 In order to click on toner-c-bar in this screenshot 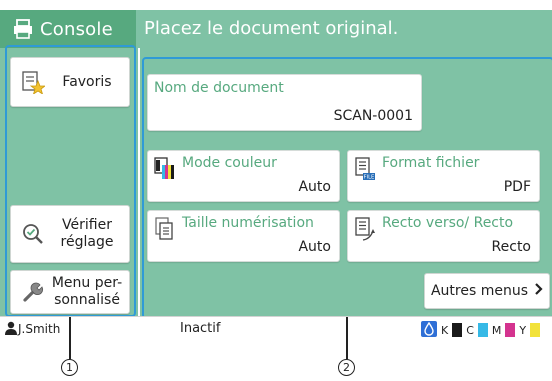, I will do `click(482, 330)`.